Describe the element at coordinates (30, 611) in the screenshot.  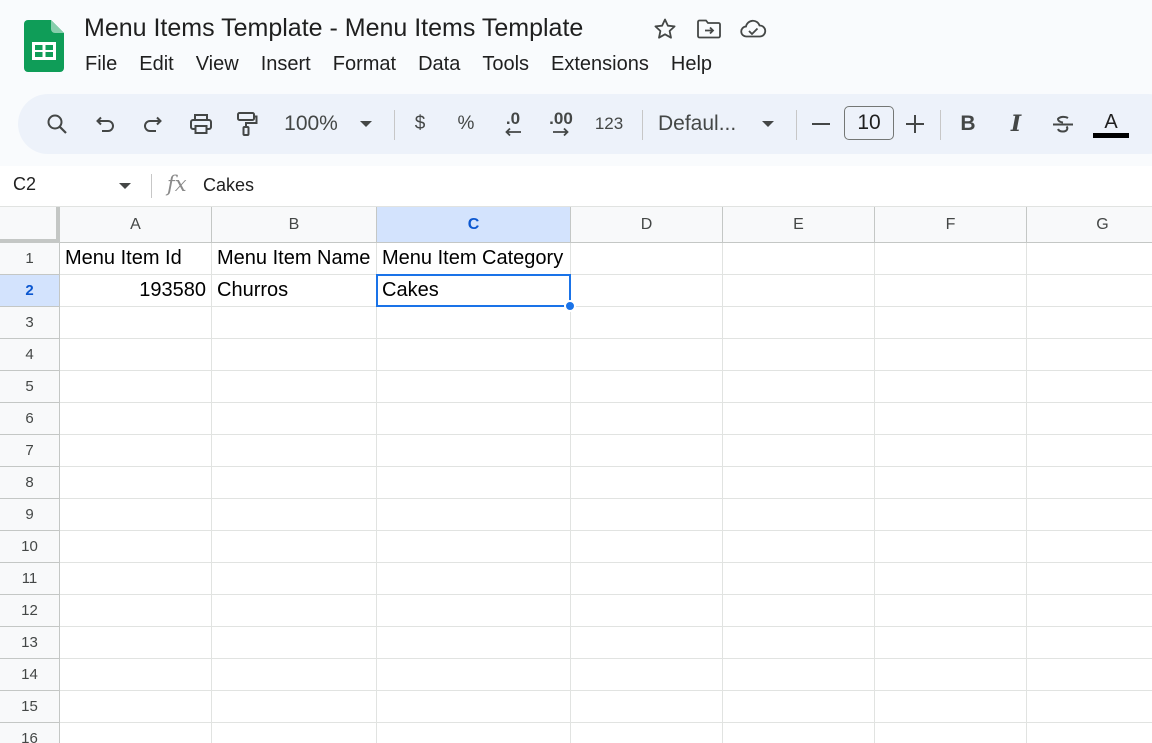
I see `row-header-12: 12` at that location.